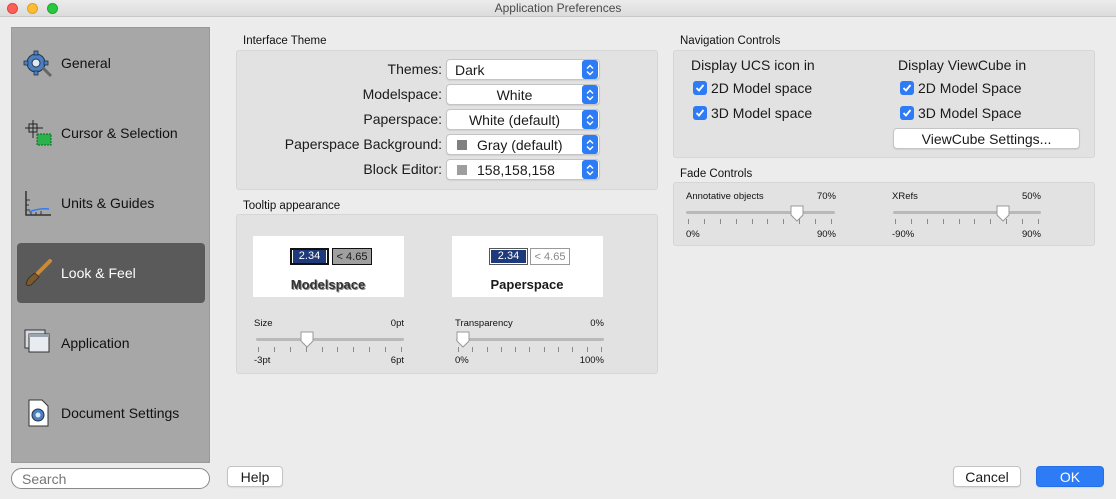 The width and height of the screenshot is (1116, 499). I want to click on ucs-2d-checkbox, so click(700, 88).